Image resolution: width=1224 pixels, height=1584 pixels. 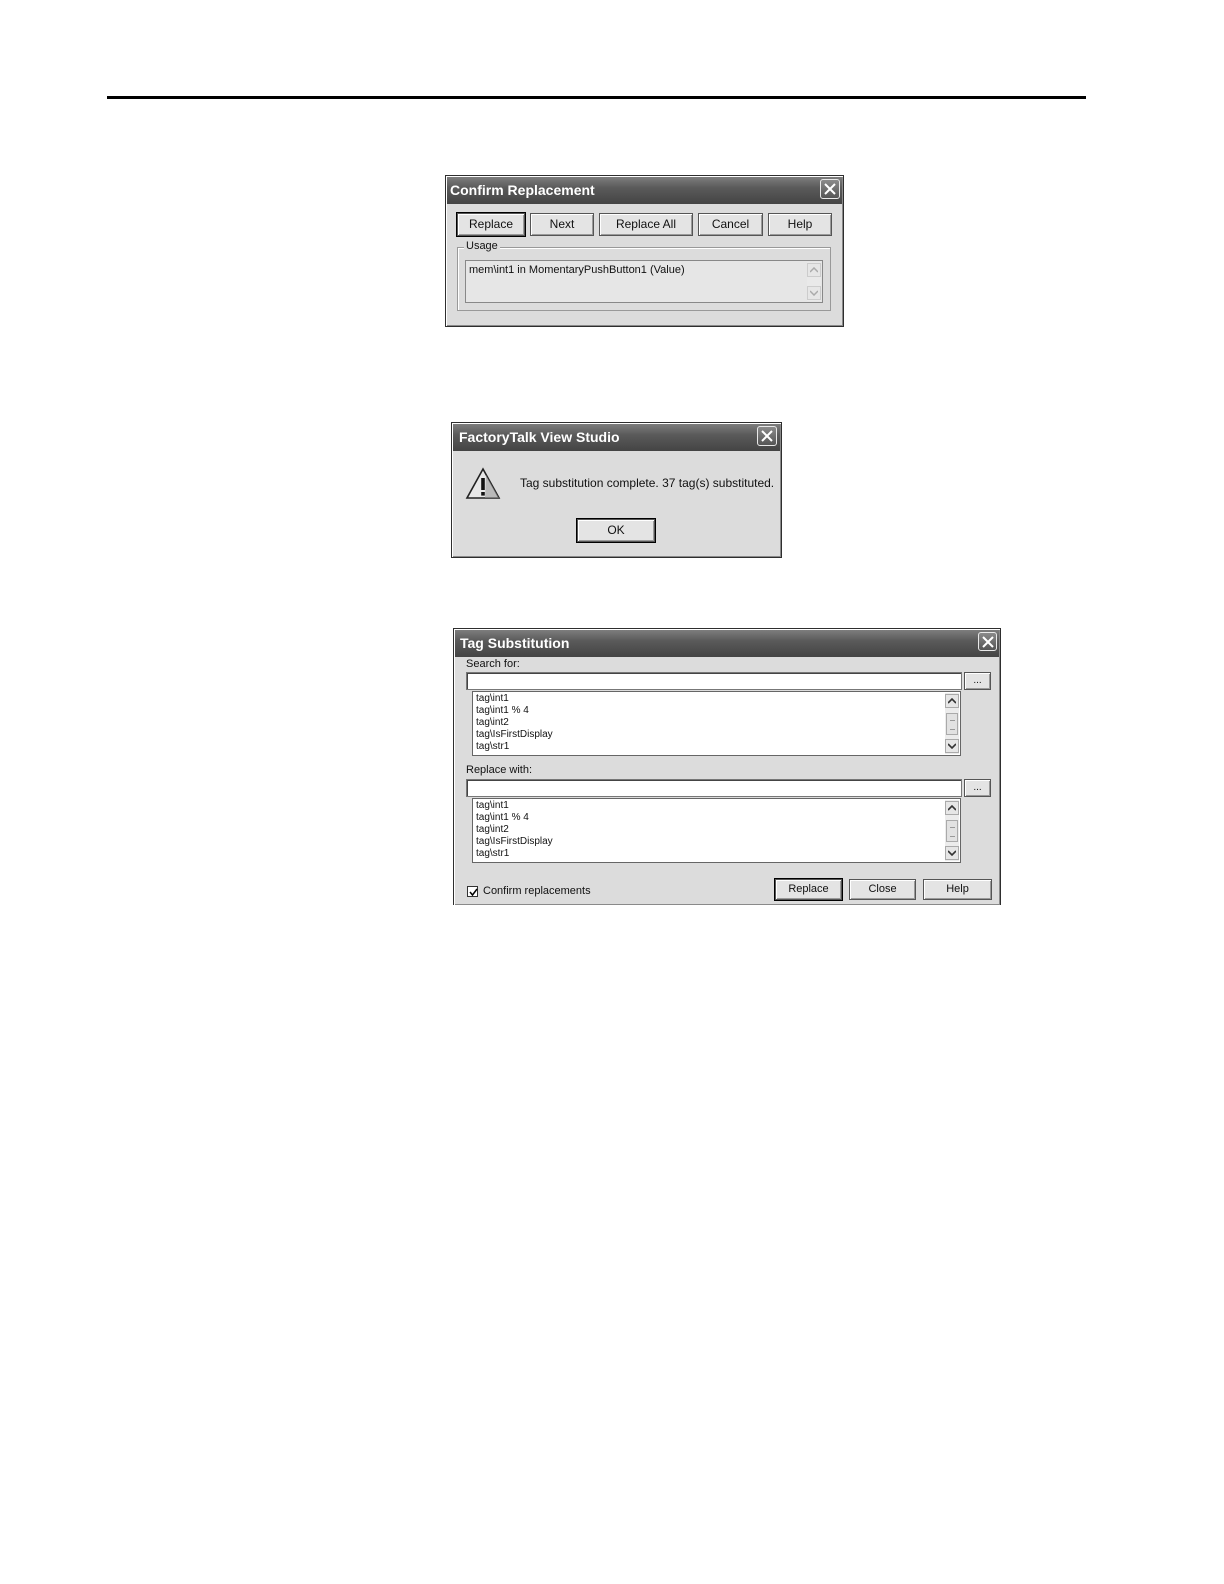 What do you see at coordinates (714, 681) in the screenshot?
I see `search-for-input` at bounding box center [714, 681].